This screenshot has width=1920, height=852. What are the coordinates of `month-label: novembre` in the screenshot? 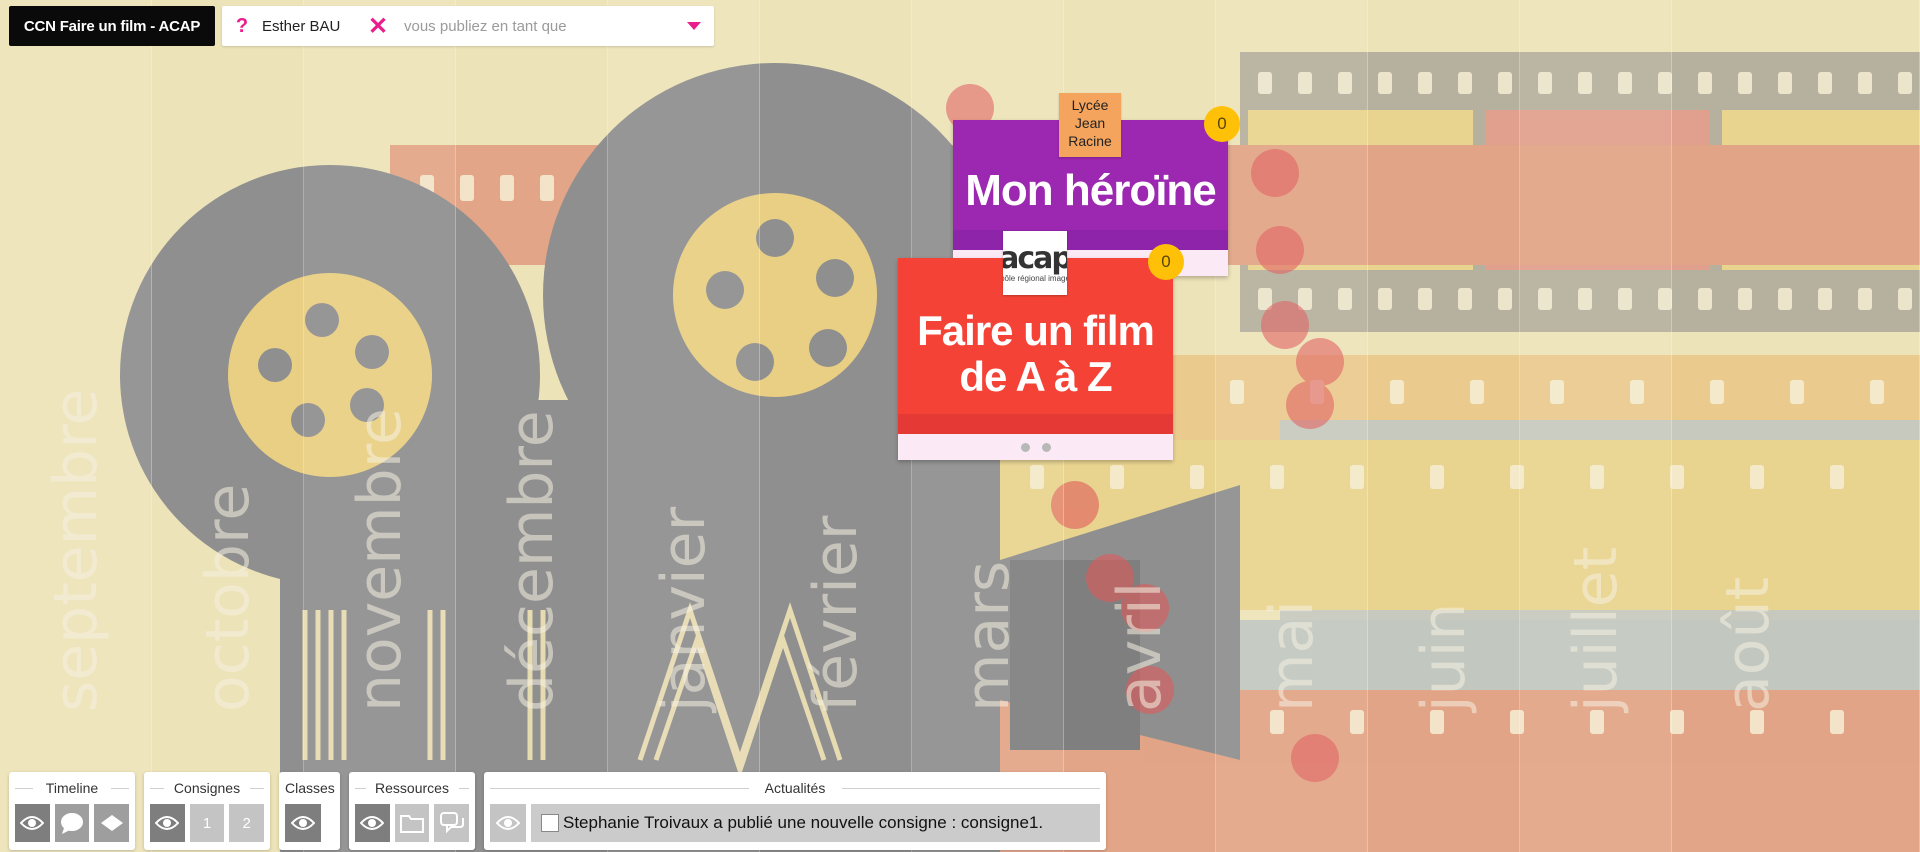 It's located at (379, 560).